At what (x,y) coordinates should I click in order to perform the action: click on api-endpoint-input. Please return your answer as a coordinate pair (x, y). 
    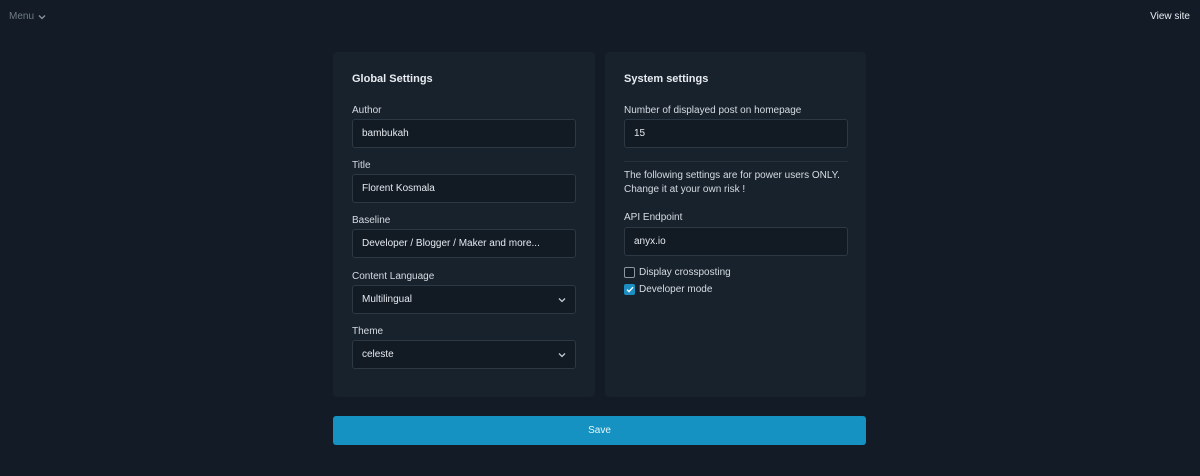
    Looking at the image, I should click on (736, 241).